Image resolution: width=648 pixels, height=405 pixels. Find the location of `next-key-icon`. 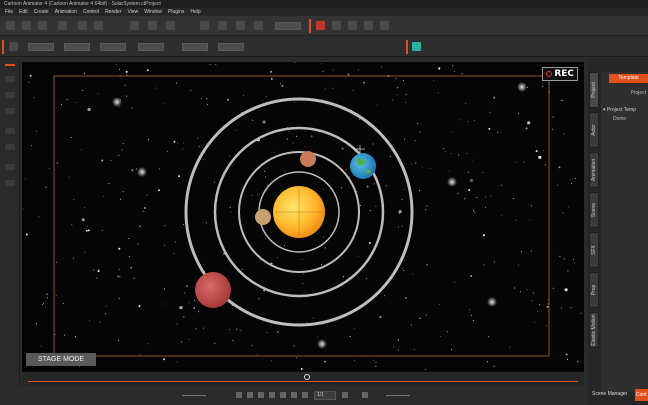

next-key-icon is located at coordinates (294, 395).